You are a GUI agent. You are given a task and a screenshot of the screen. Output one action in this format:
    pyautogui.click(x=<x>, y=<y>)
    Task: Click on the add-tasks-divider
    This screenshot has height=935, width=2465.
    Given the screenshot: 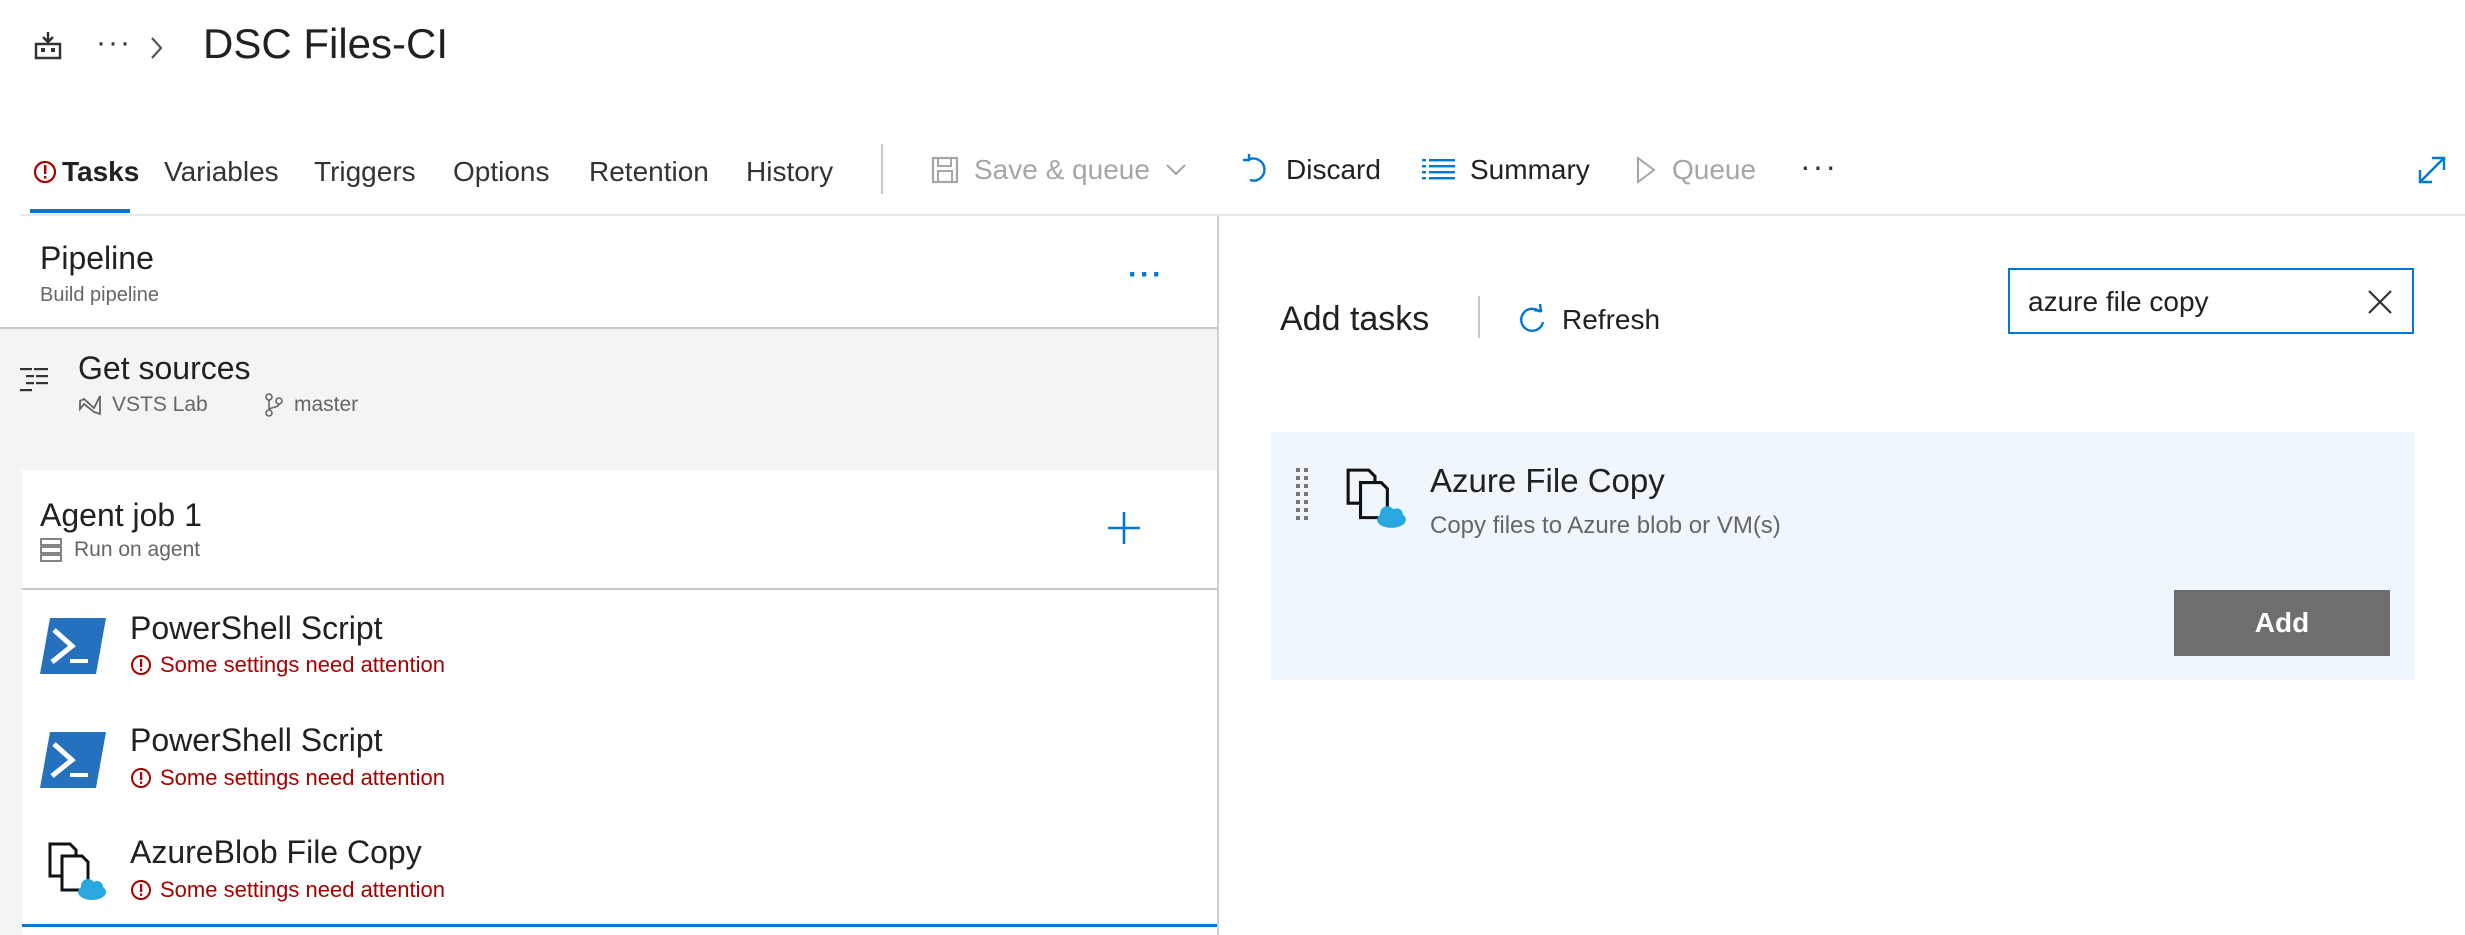 What is the action you would take?
    pyautogui.click(x=1479, y=317)
    